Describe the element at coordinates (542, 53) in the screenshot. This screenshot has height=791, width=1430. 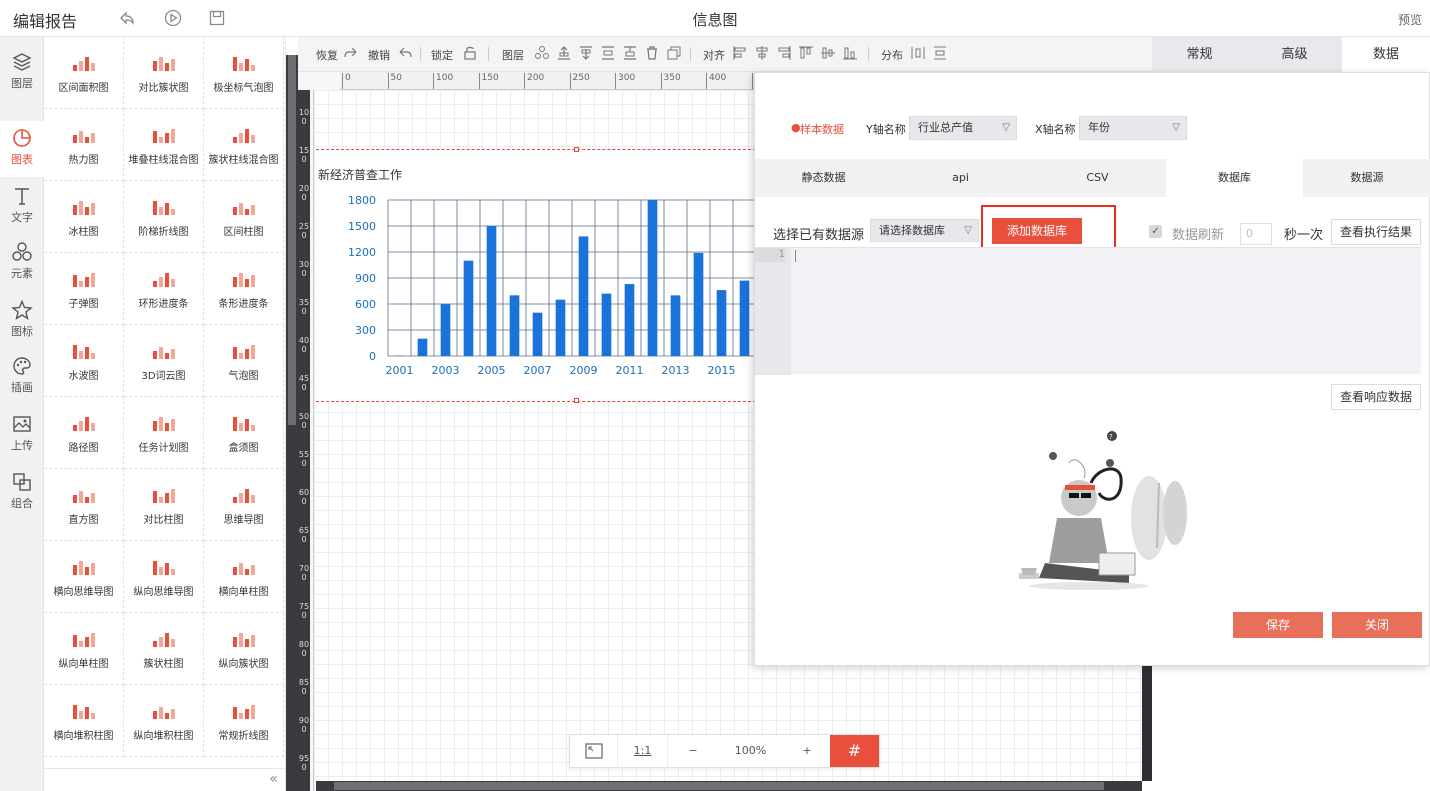
I see `layer-group-icon` at that location.